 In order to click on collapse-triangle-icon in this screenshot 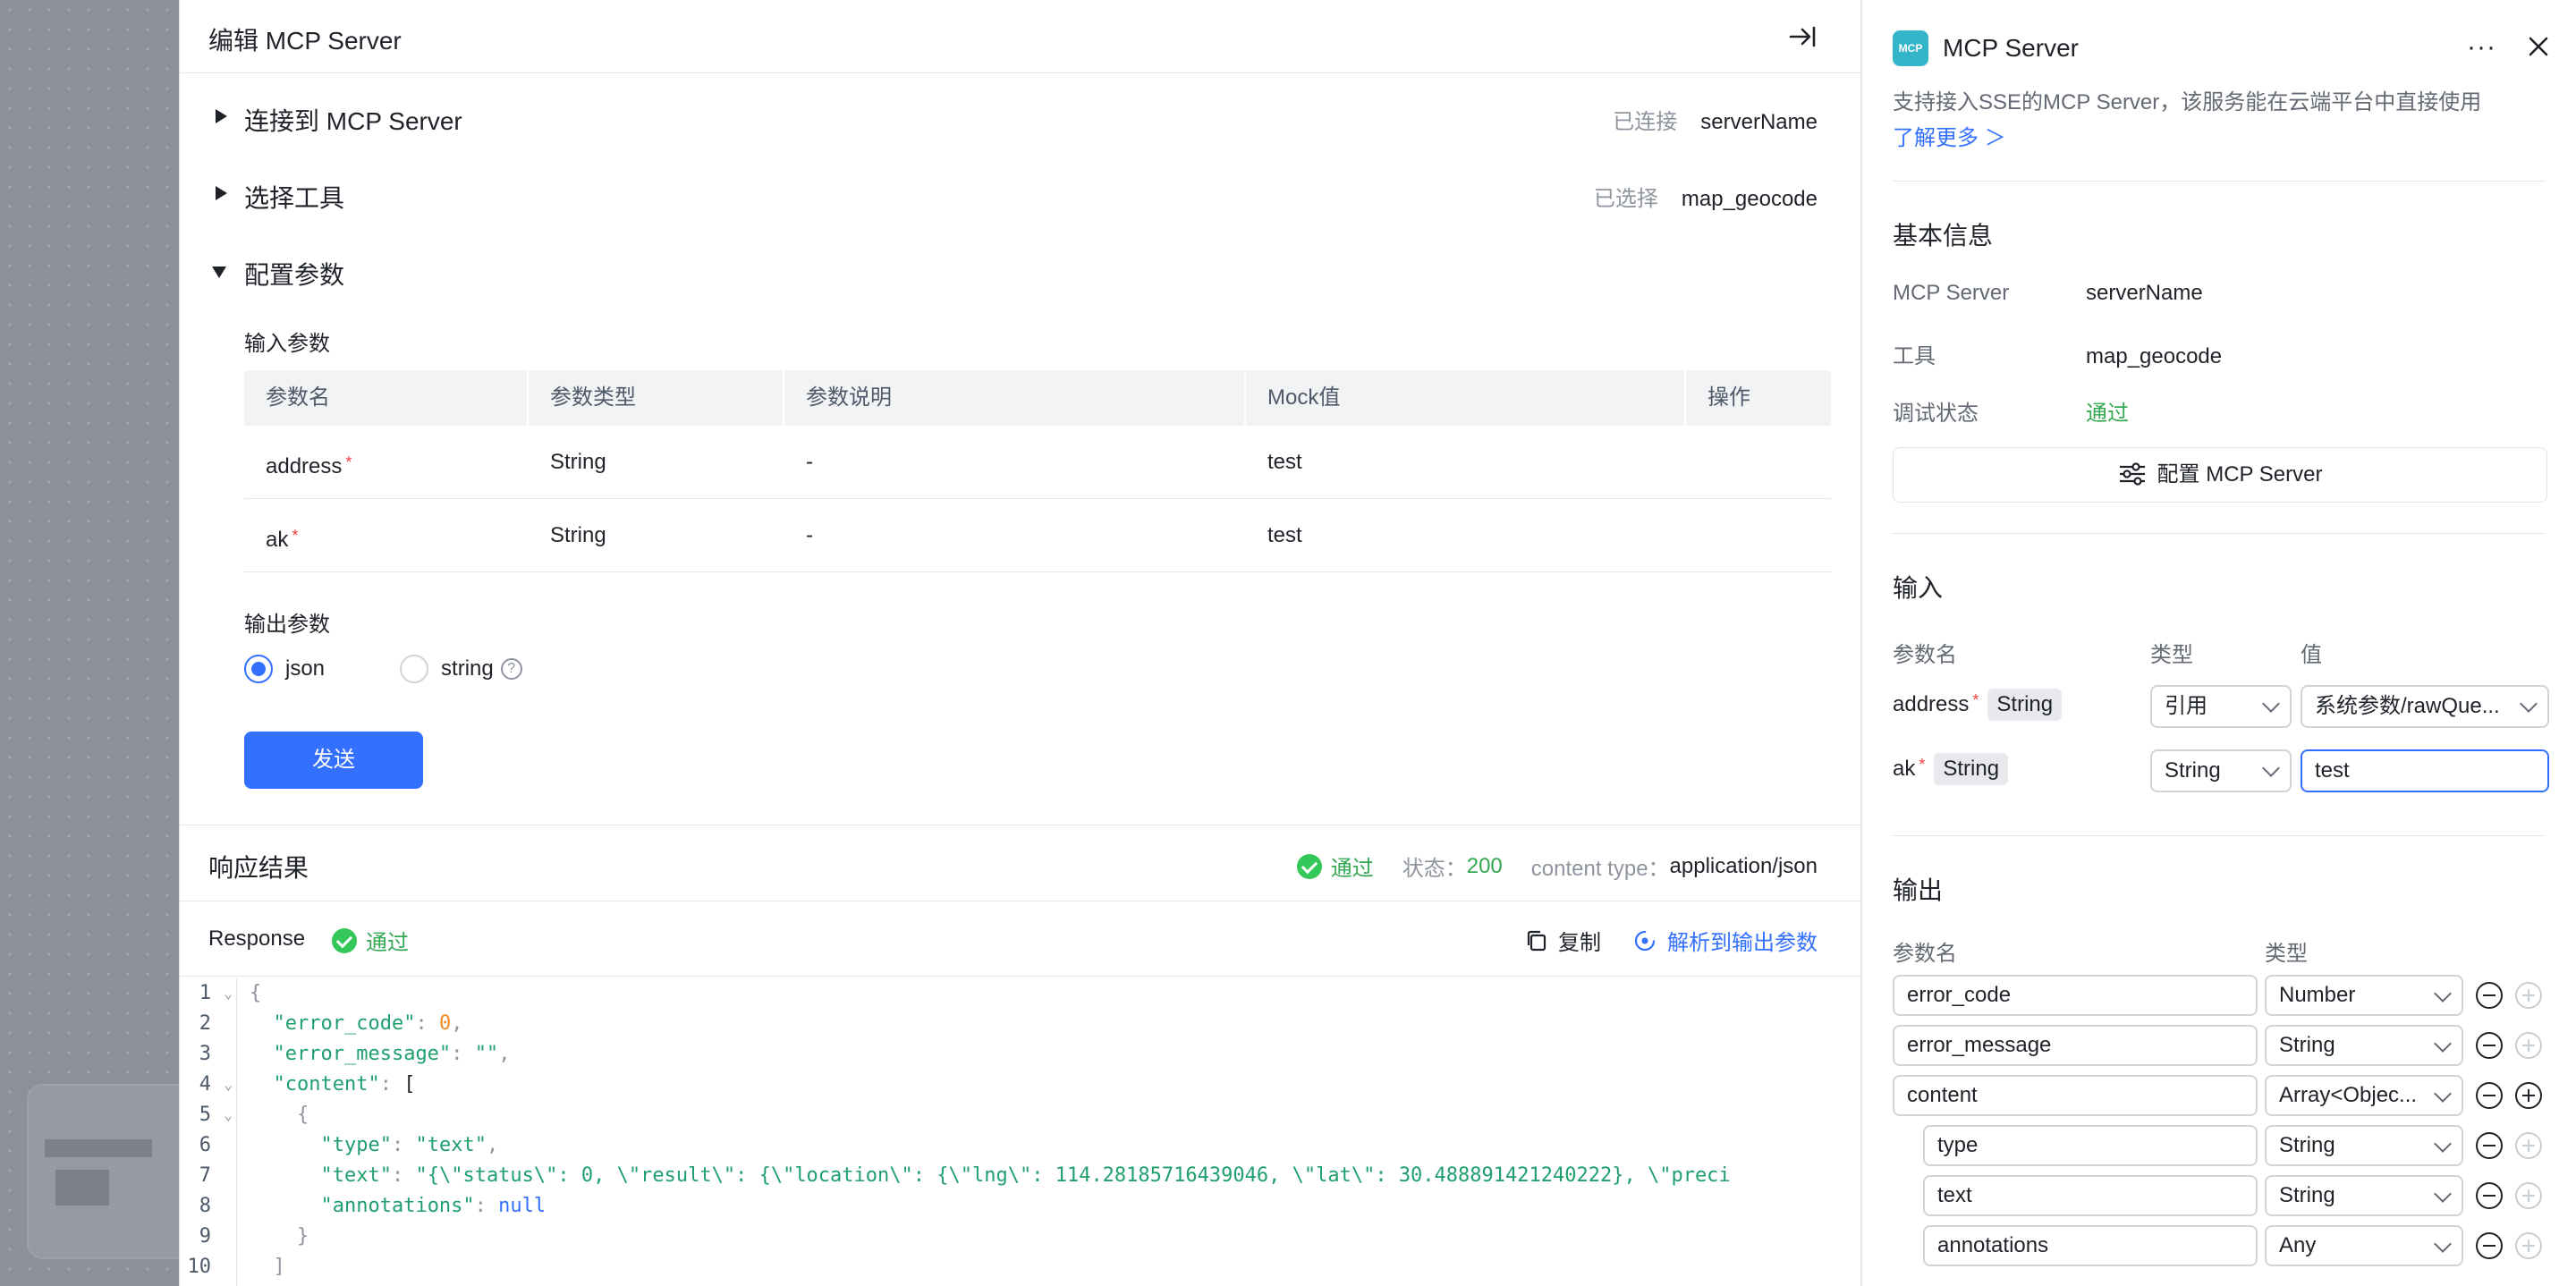, I will do `click(219, 272)`.